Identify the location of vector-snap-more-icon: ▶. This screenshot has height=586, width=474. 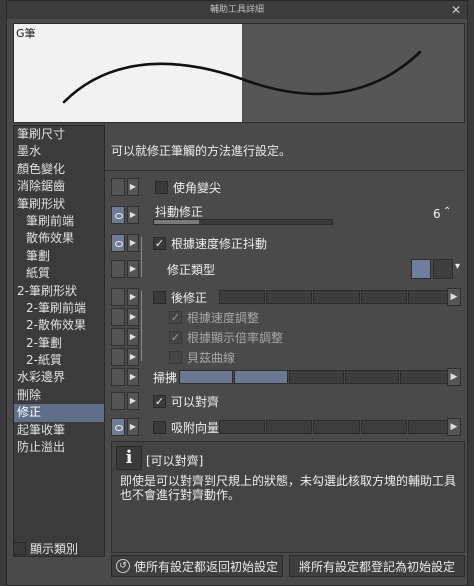
(454, 427).